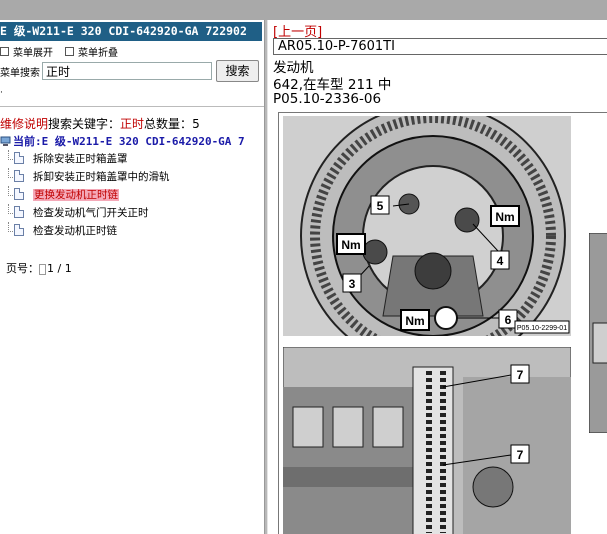 The width and height of the screenshot is (607, 534). Describe the element at coordinates (59, 268) in the screenshot. I see `pager-value: 1 / 1` at that location.